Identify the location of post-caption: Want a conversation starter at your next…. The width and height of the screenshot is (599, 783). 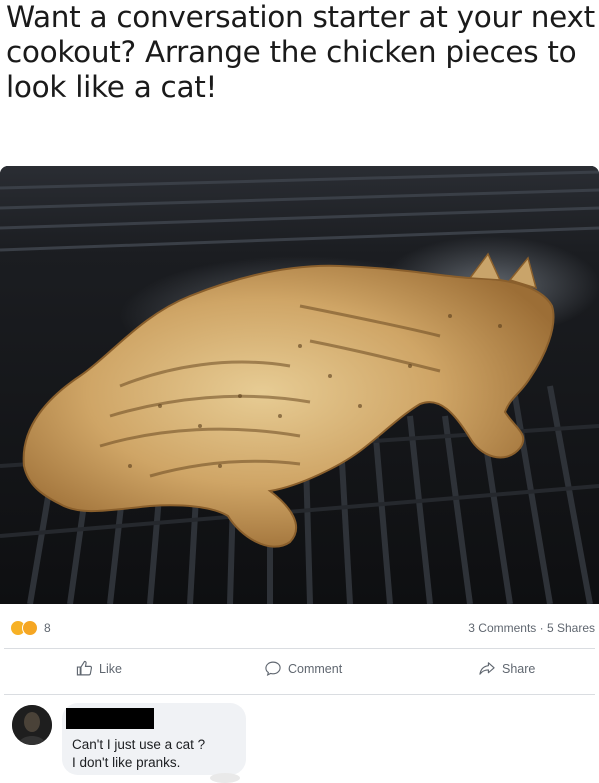
(300, 52).